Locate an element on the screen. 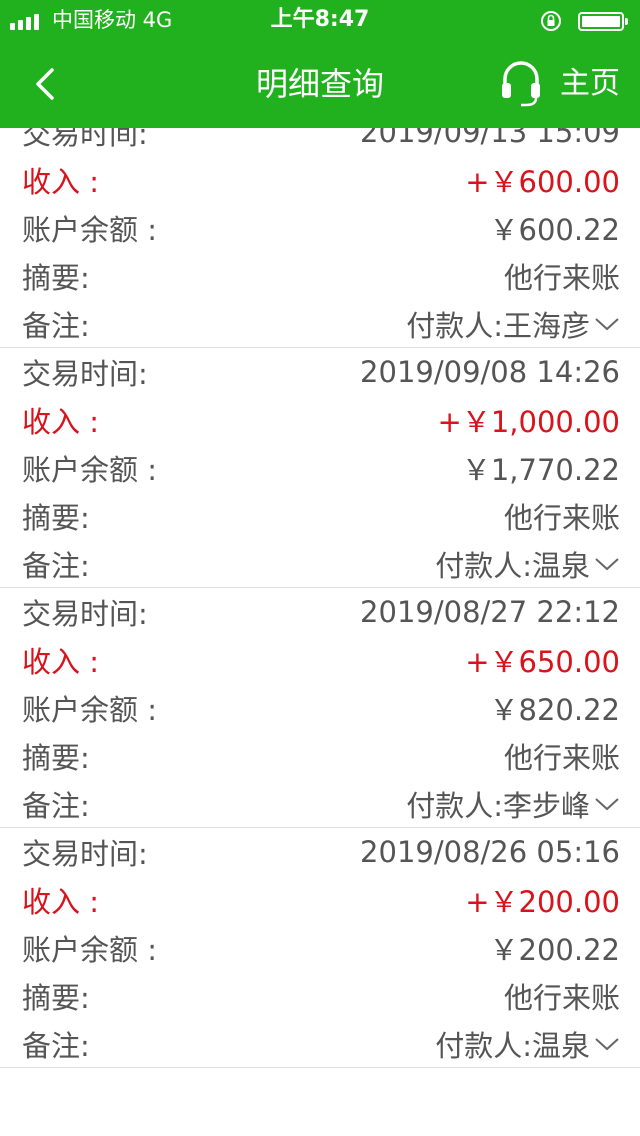 The width and height of the screenshot is (640, 1136). income-amount-value: +￥200.00 is located at coordinates (542, 902).